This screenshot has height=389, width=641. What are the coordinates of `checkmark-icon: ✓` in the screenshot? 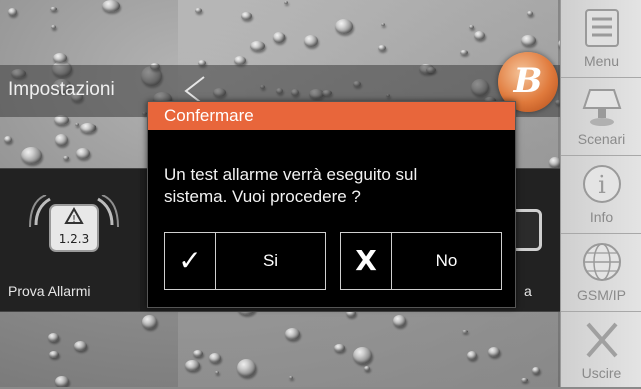 It's located at (190, 260).